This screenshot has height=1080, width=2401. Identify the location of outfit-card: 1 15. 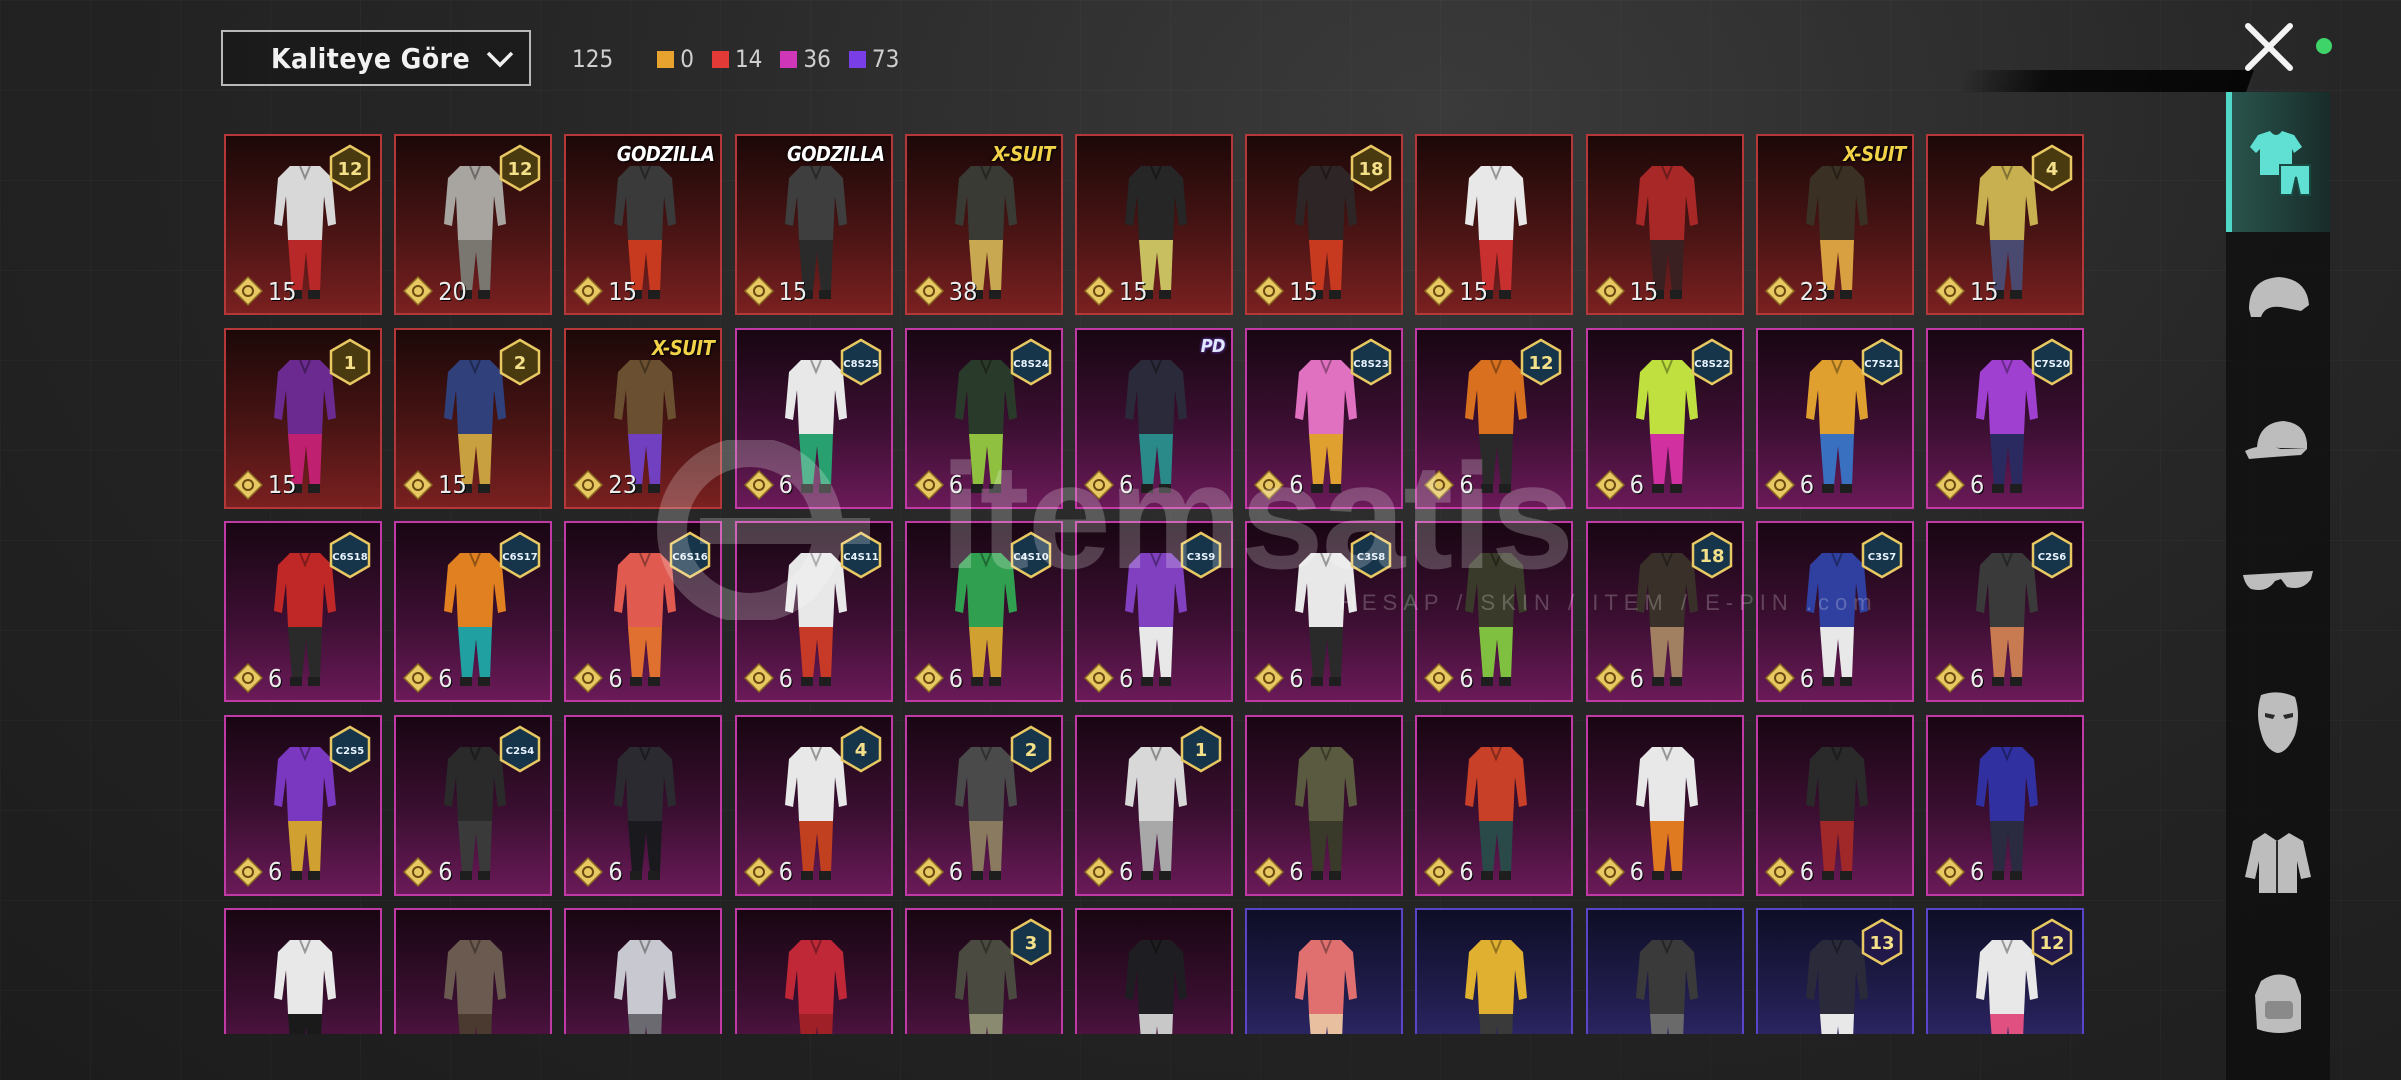
(303, 418).